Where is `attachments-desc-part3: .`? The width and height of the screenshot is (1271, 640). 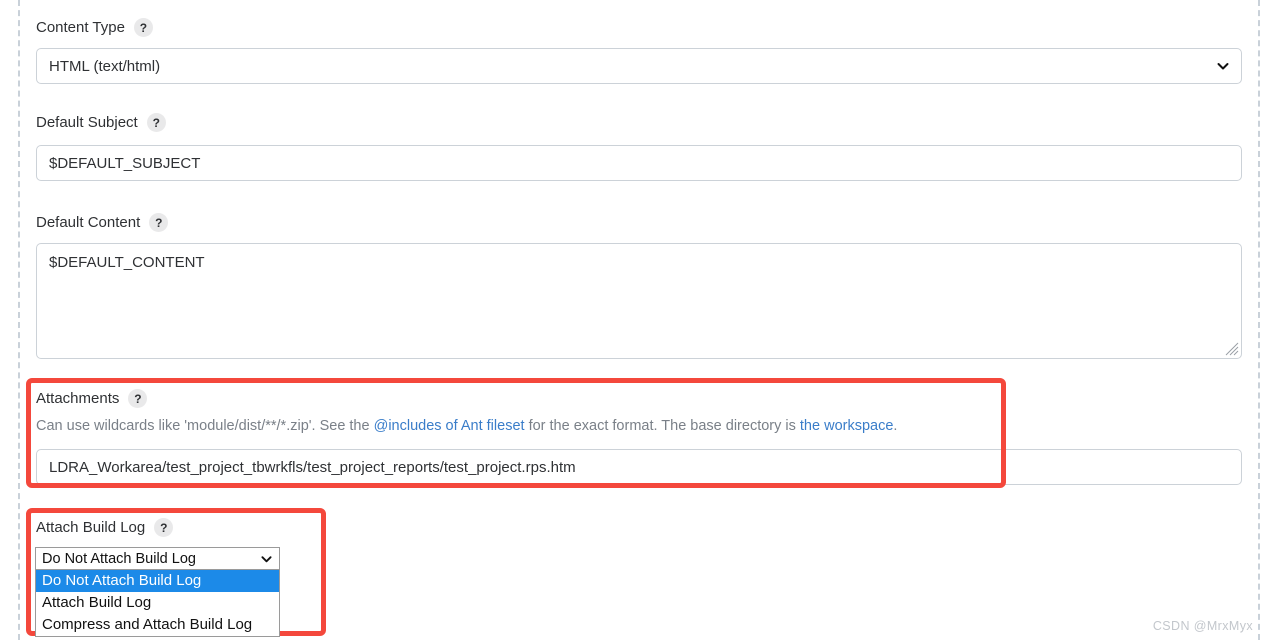 attachments-desc-part3: . is located at coordinates (895, 426).